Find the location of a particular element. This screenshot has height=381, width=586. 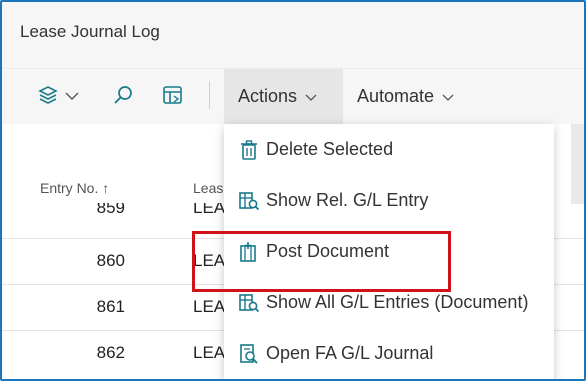

entry-no-cell: 862 is located at coordinates (110, 352).